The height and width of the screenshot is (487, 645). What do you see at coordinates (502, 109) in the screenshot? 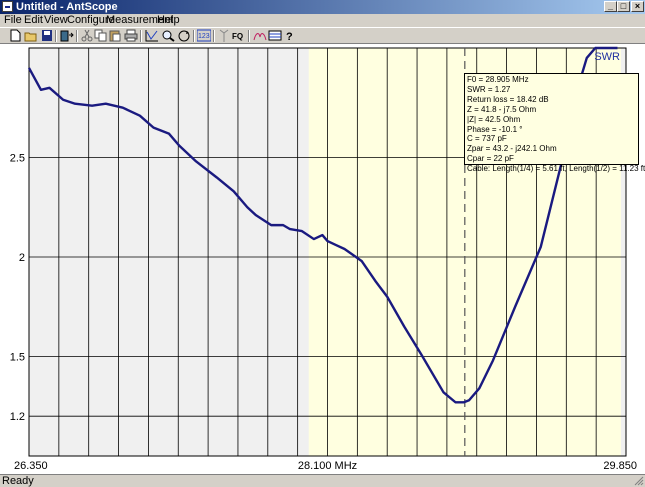
I see `tooltip-line: Z = 41.8 - j7.5 Ohm` at bounding box center [502, 109].